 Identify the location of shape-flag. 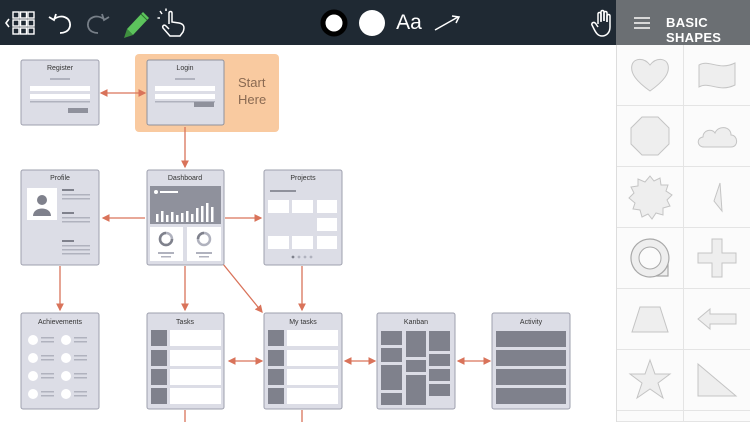
(717, 75).